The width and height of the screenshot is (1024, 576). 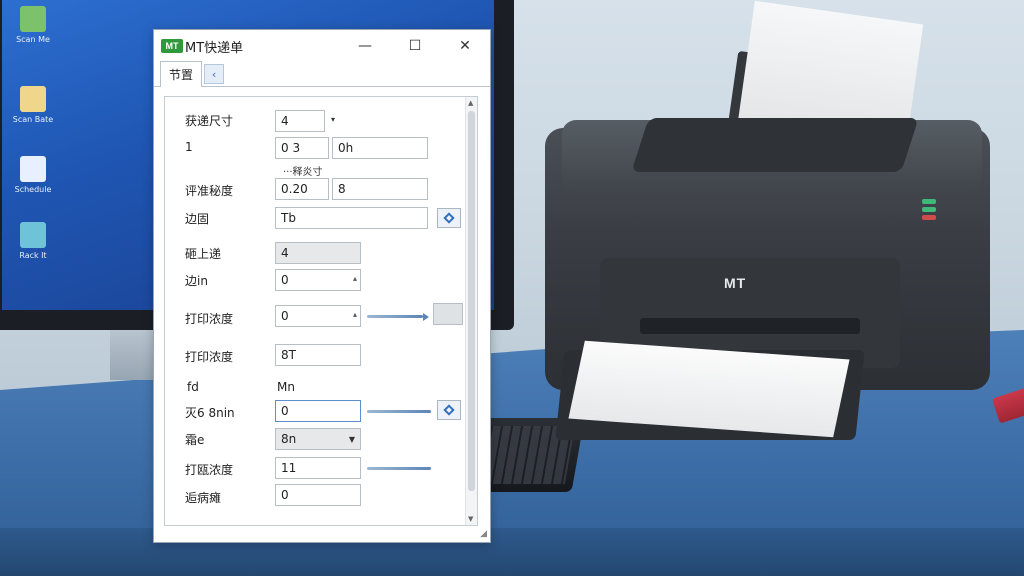 I want to click on row8-input: 8T, so click(x=318, y=355).